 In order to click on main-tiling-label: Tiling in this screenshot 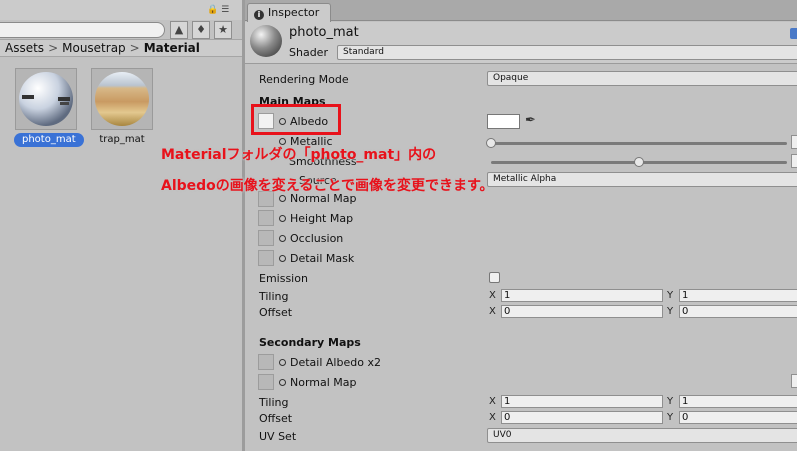, I will do `click(274, 296)`.